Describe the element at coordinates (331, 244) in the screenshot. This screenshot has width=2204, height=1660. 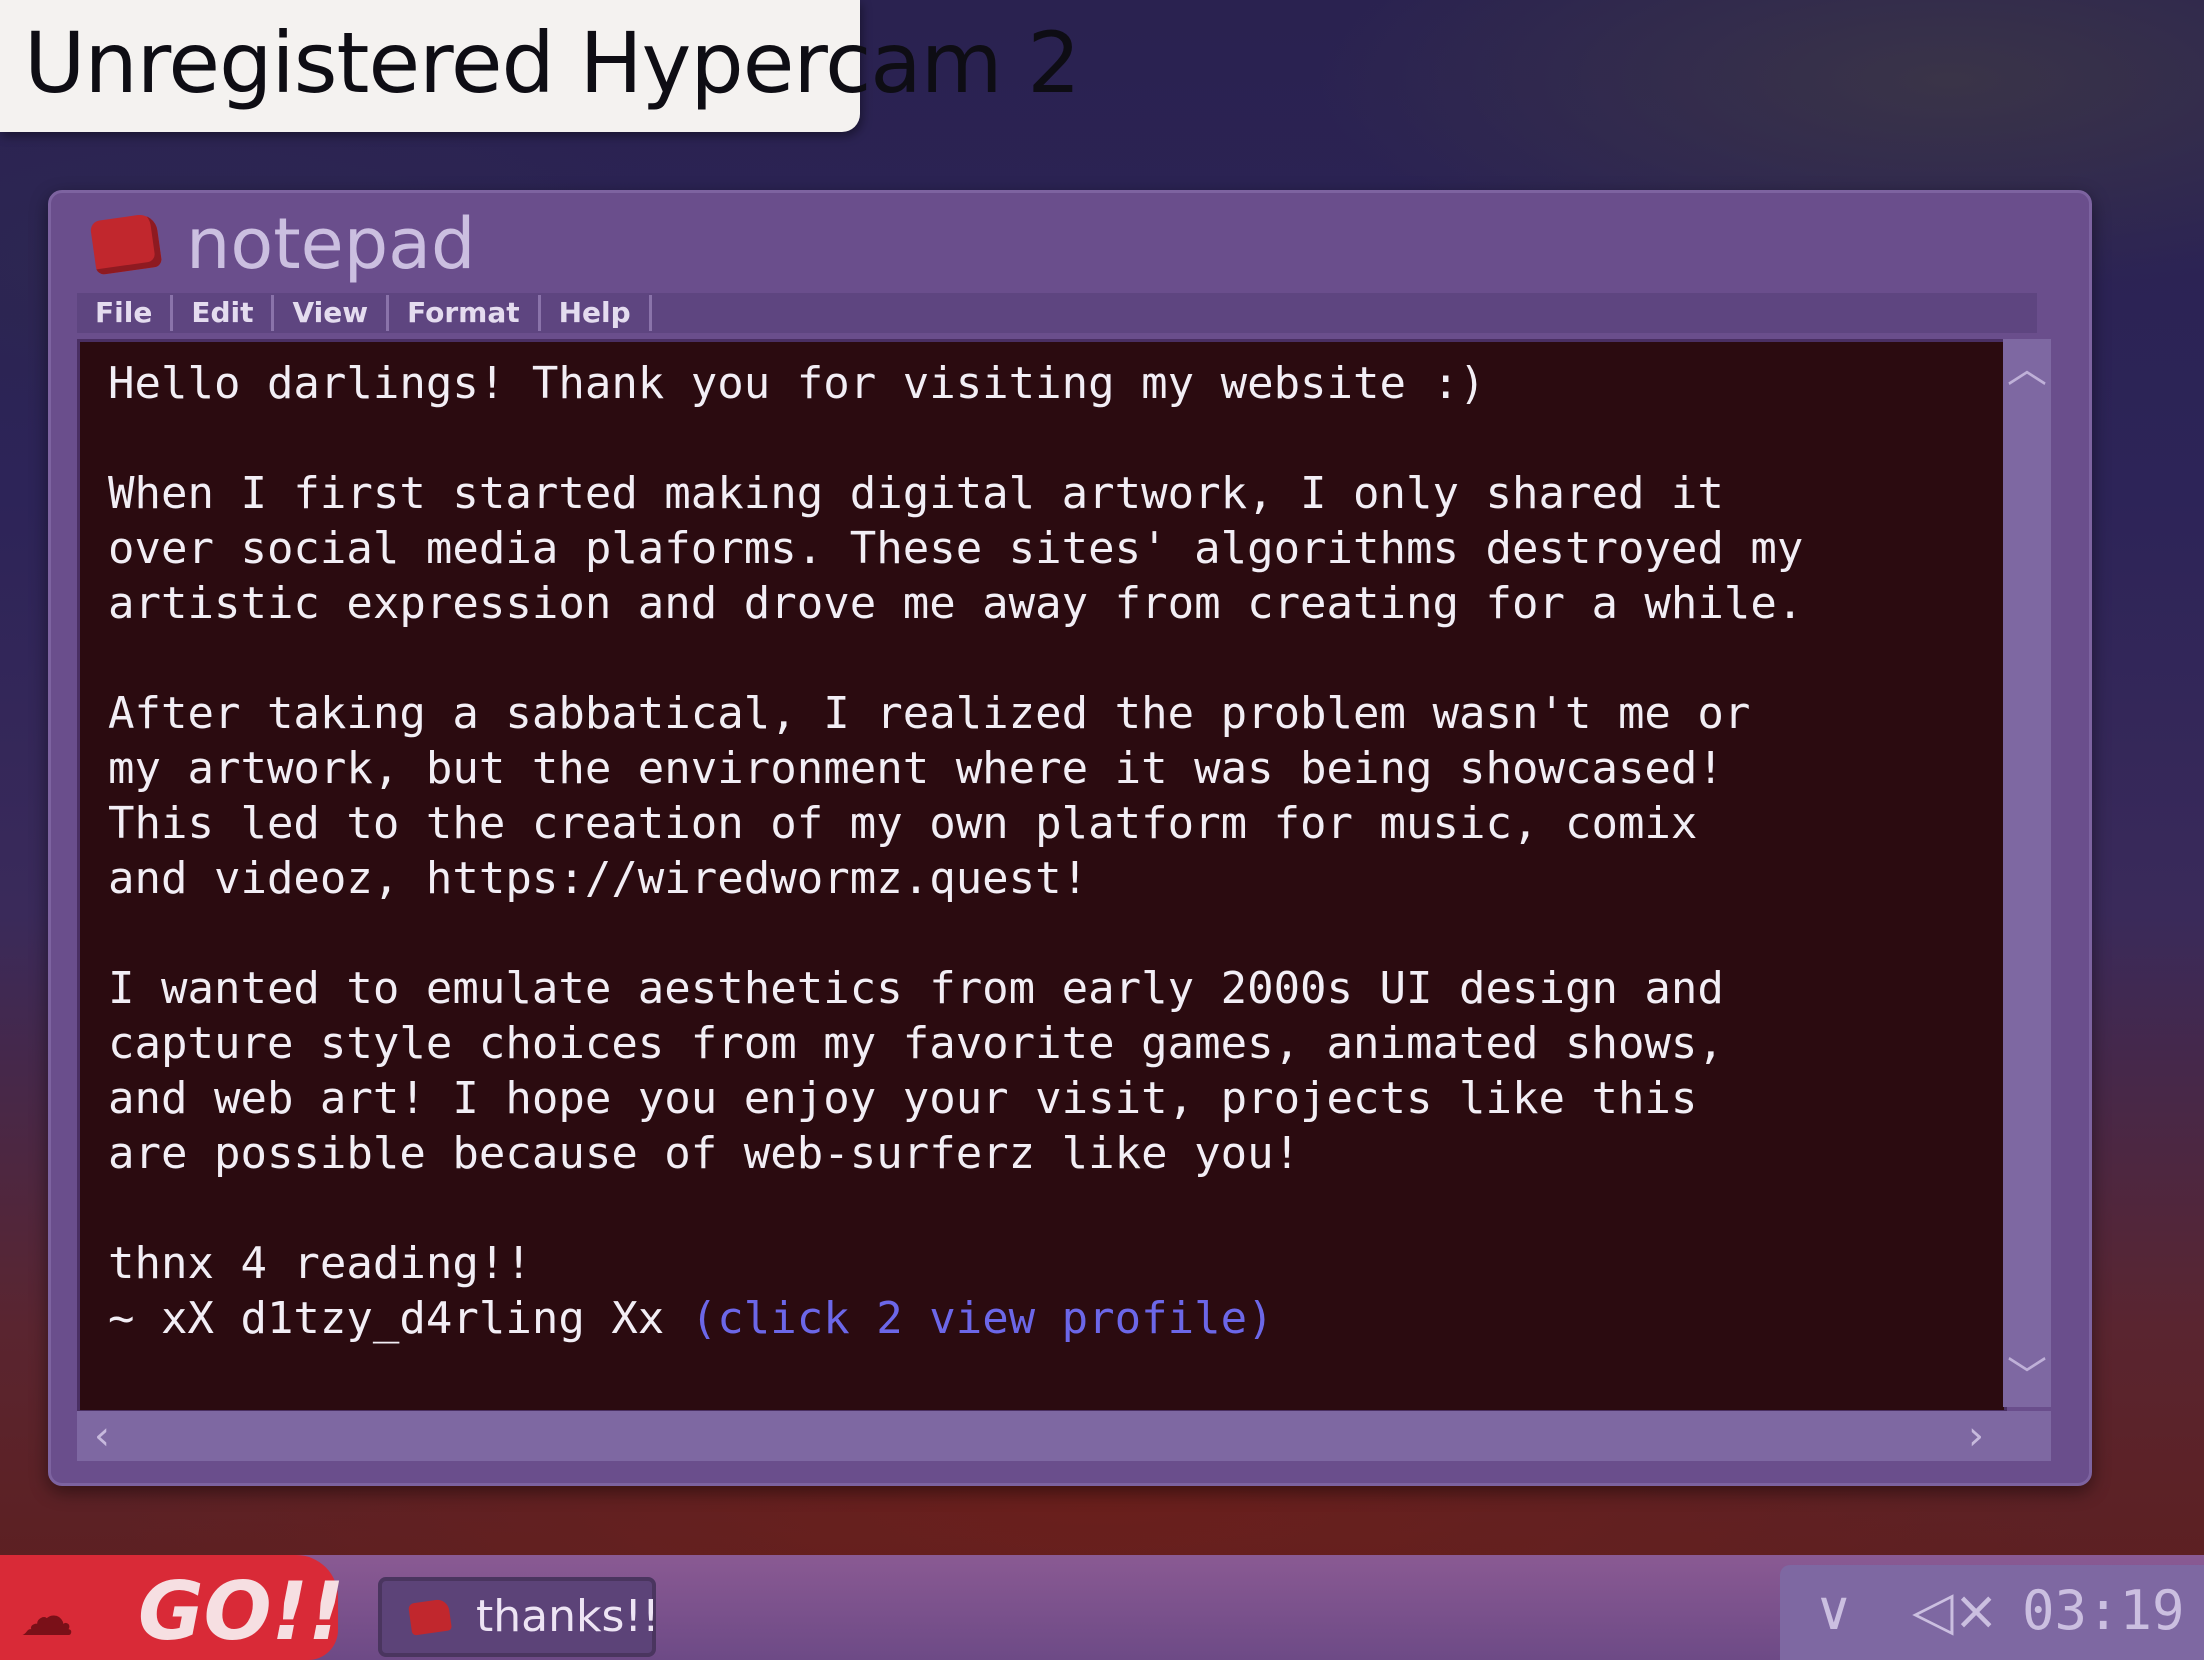
I see `window-title: notepad` at that location.